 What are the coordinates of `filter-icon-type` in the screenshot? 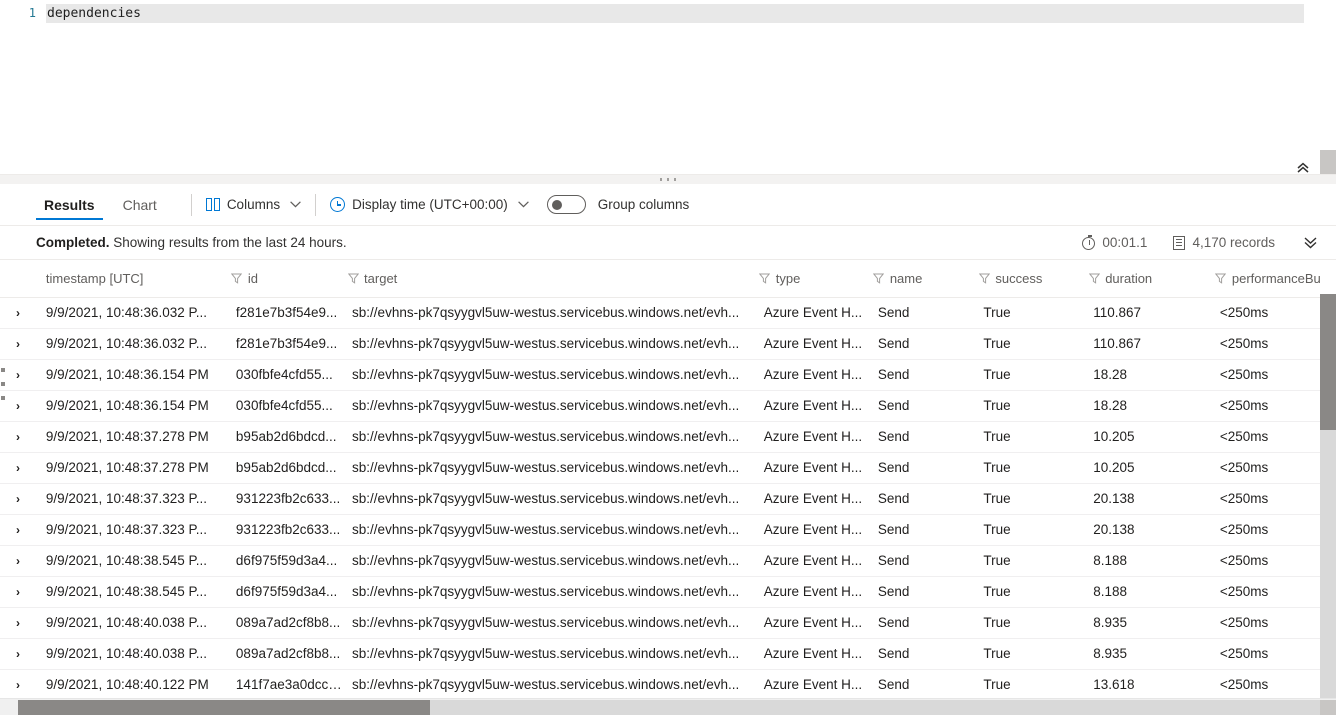 It's located at (879, 278).